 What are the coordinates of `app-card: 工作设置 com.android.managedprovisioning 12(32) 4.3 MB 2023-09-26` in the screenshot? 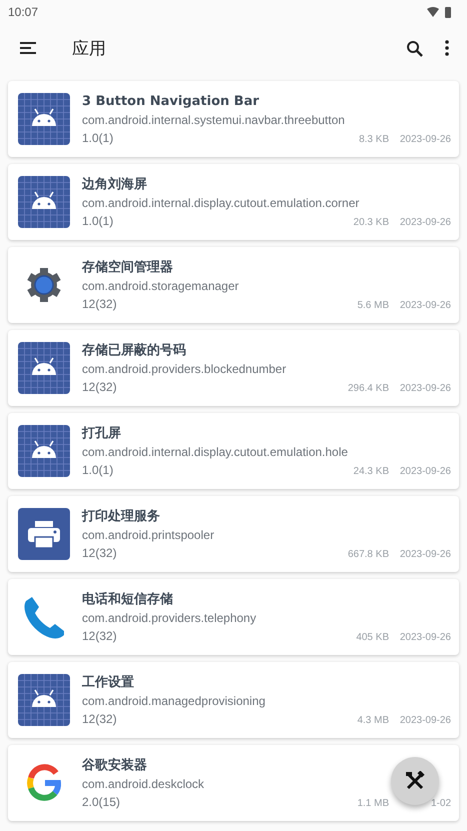 It's located at (233, 700).